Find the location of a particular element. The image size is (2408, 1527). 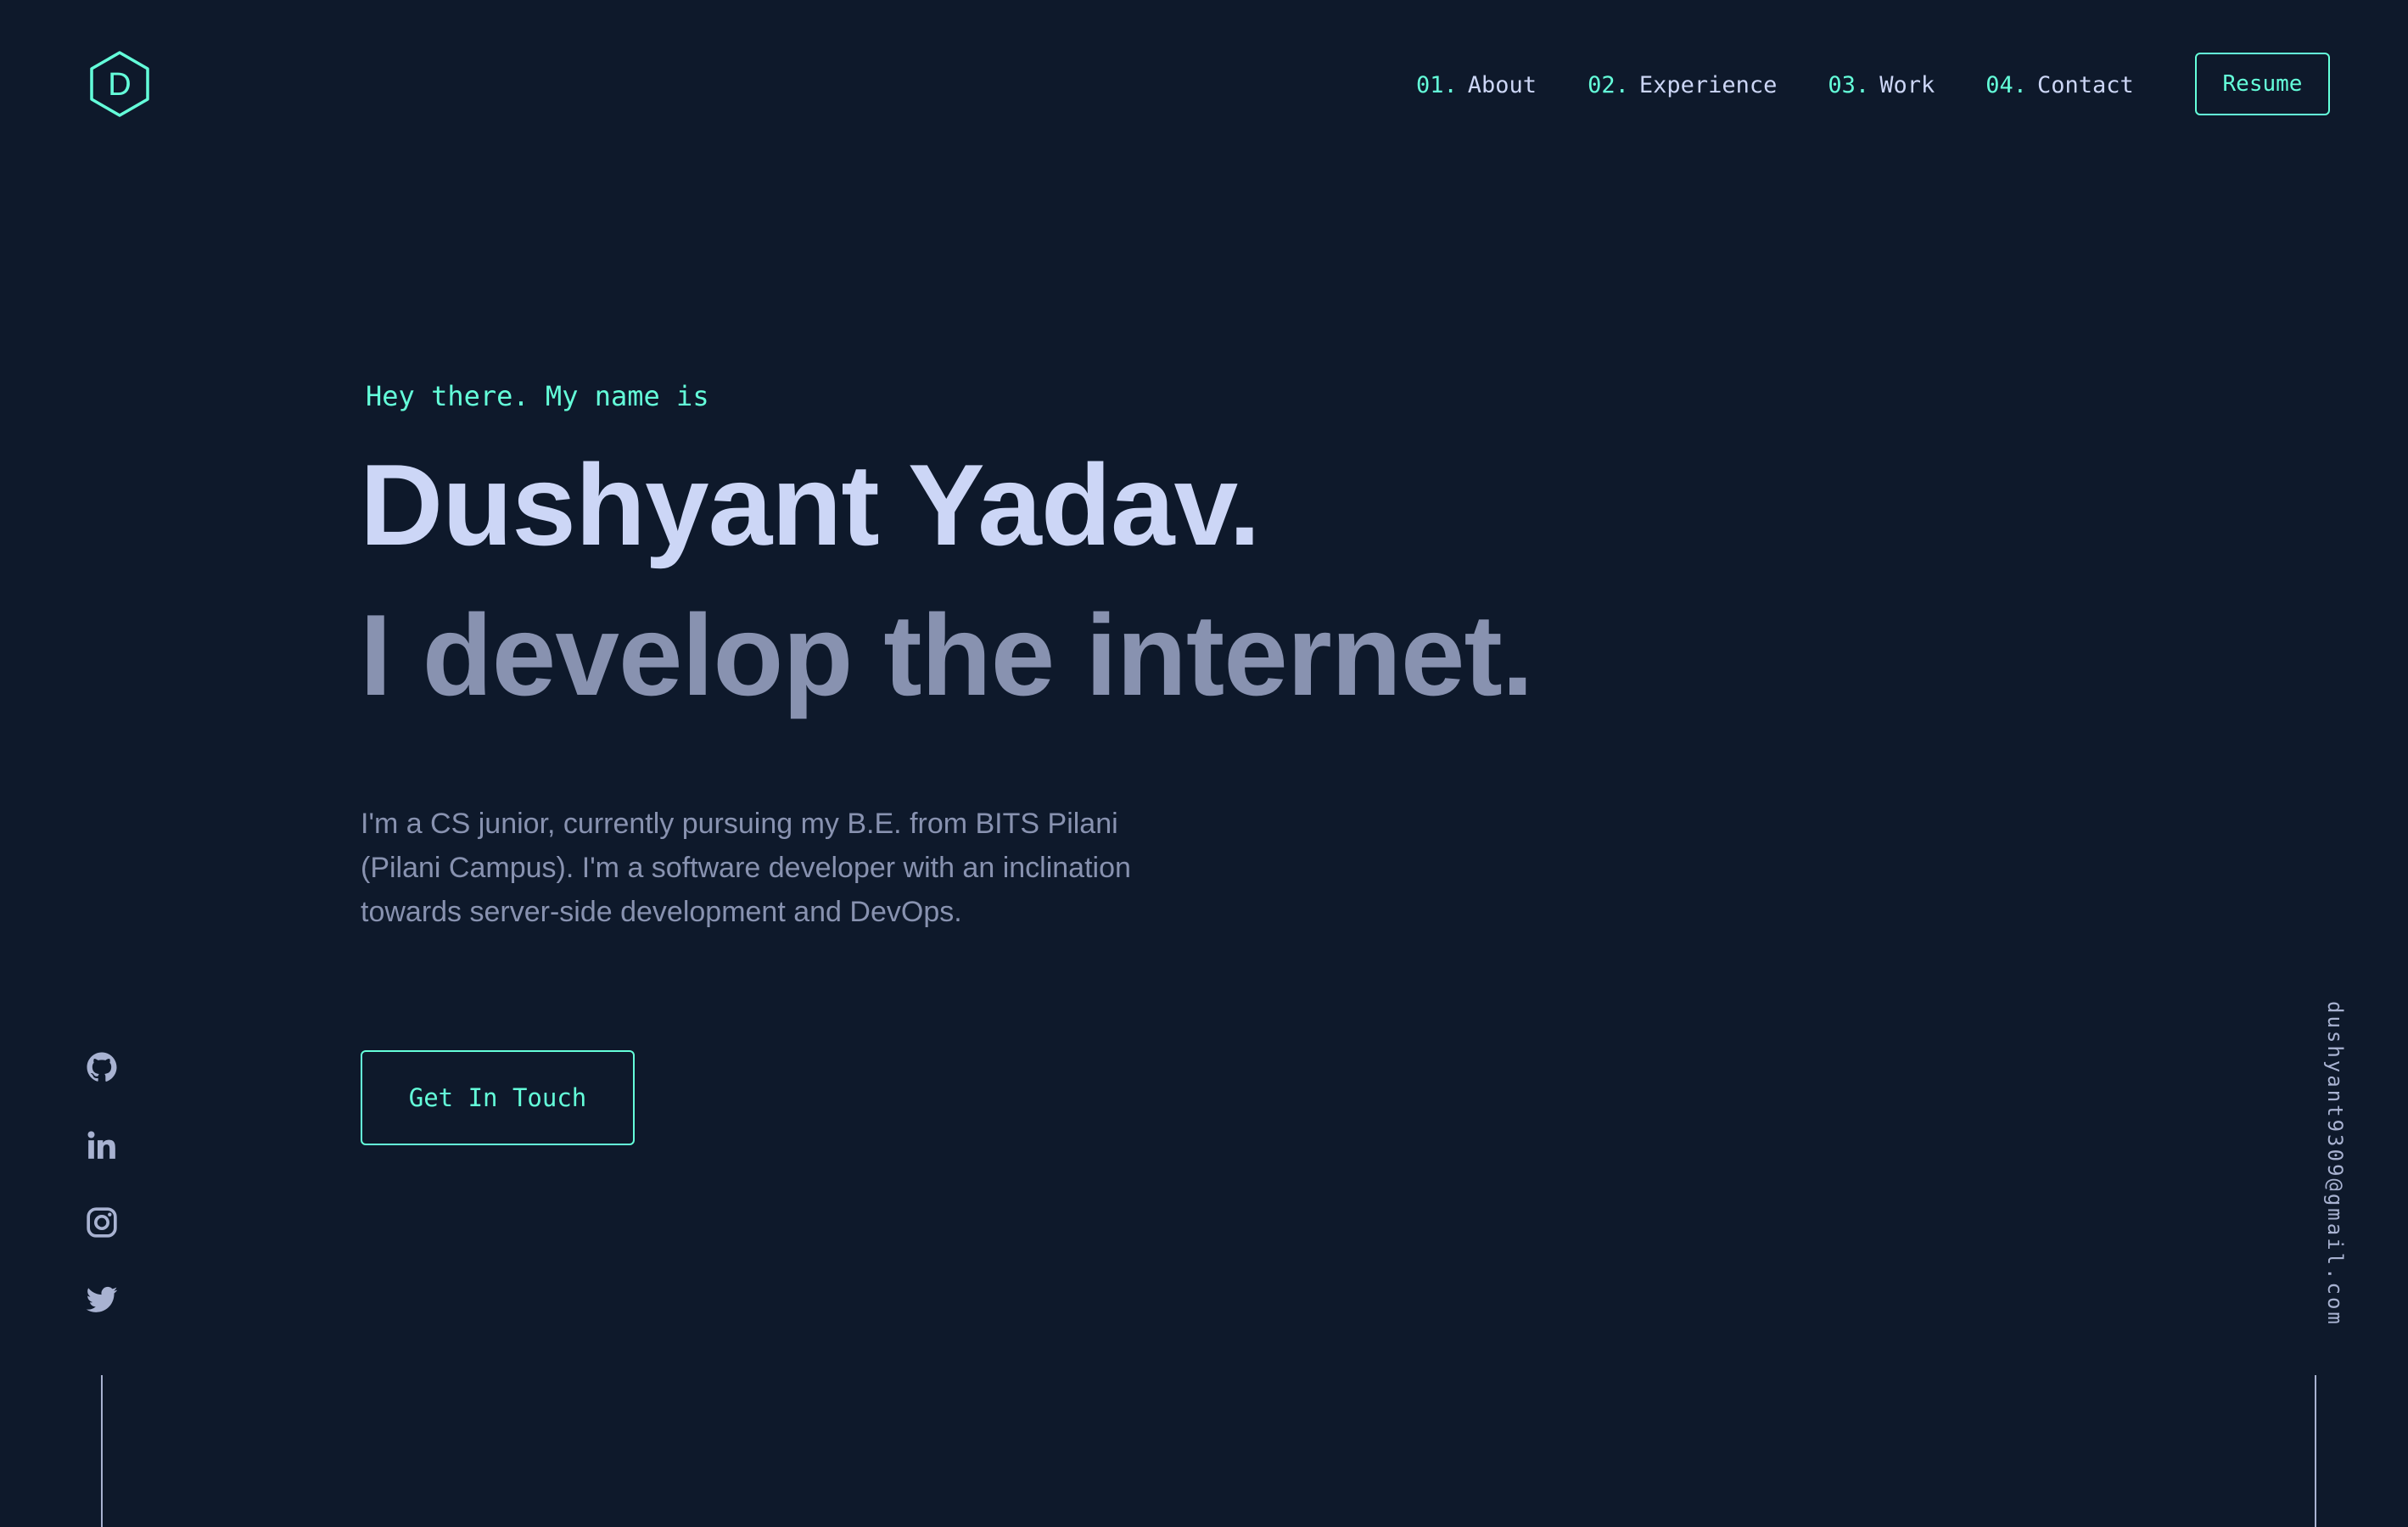

instagram-icon is located at coordinates (102, 1223).